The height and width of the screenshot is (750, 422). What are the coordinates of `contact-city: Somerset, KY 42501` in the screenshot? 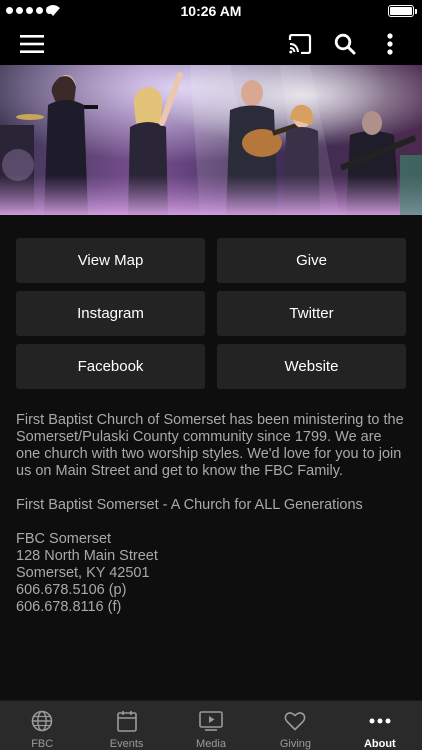 It's located at (83, 573).